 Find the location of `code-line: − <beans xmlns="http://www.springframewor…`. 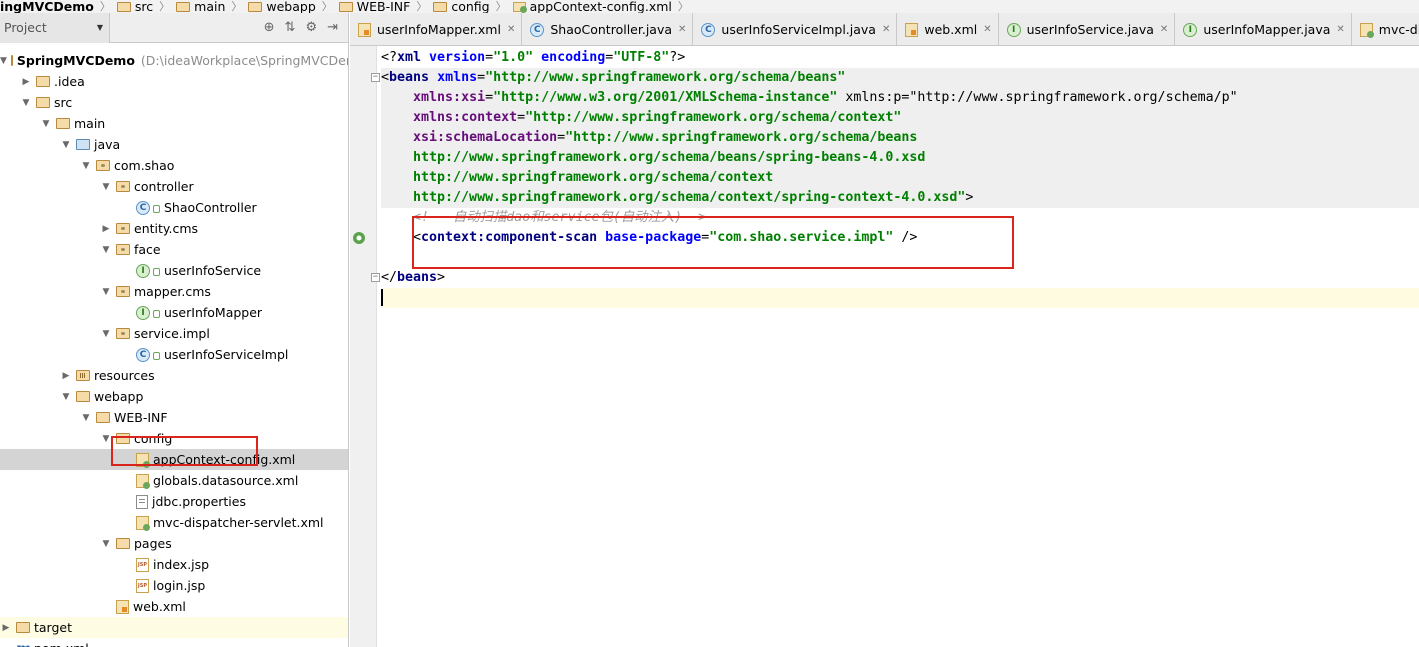

code-line: − <beans xmlns="http://www.springframewor… is located at coordinates (895, 78).